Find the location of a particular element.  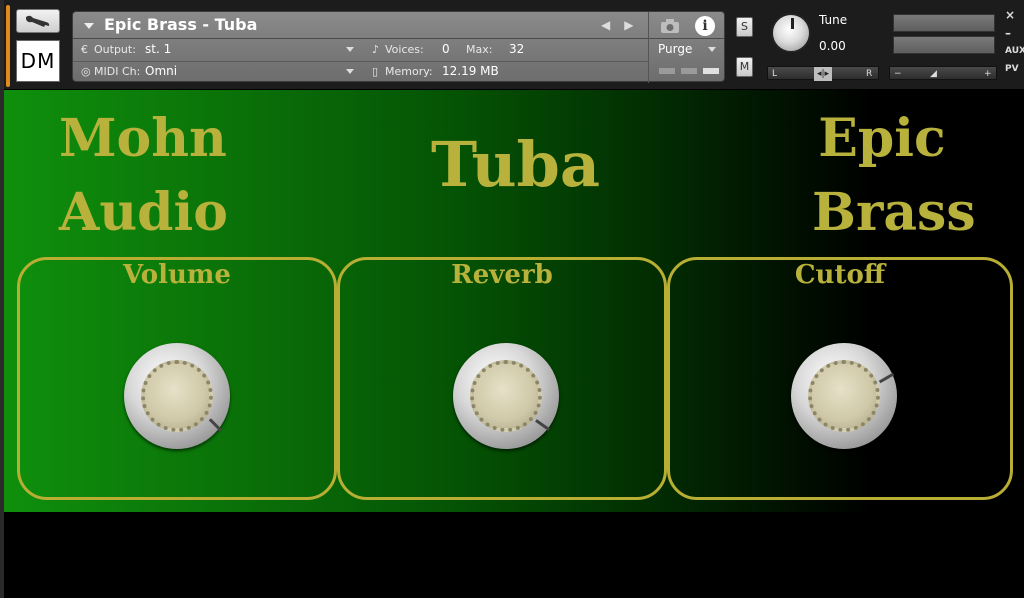

instrument-logo: DM is located at coordinates (38, 61).